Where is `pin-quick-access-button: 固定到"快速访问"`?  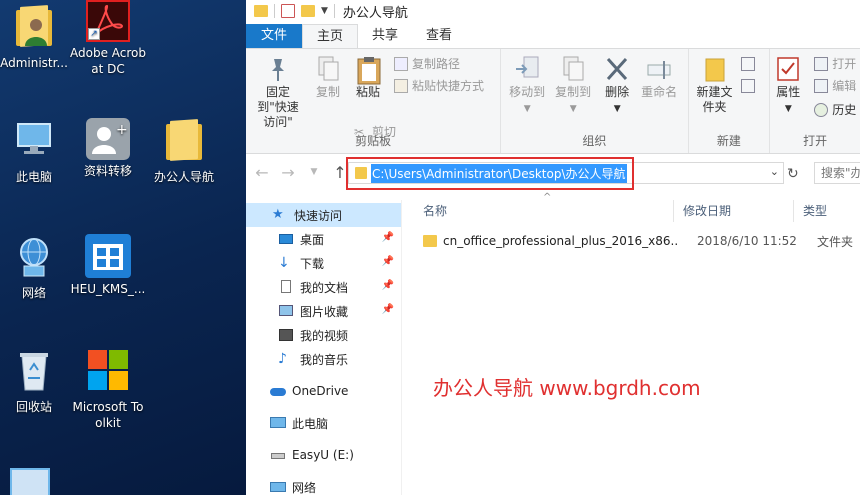 pin-quick-access-button: 固定到"快速访问" is located at coordinates (278, 92).